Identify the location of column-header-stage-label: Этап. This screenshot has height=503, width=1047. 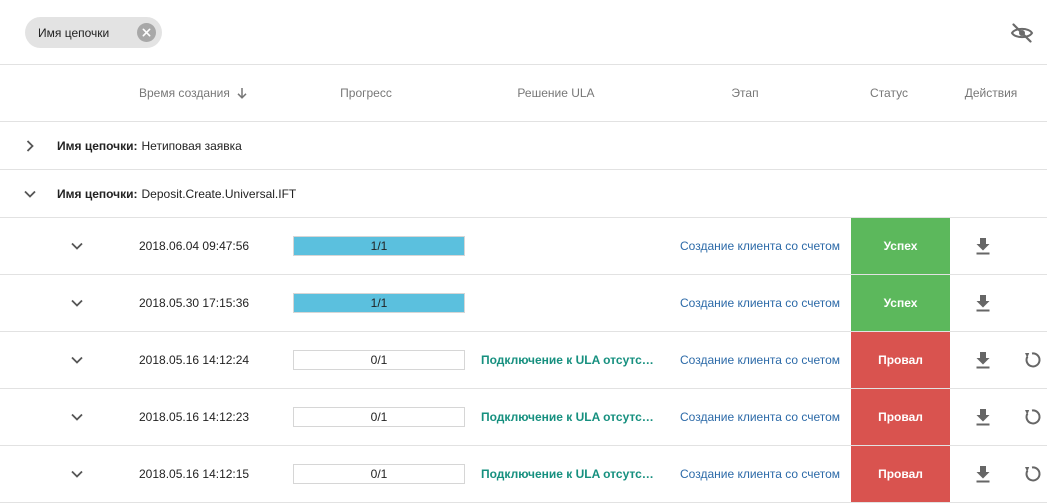
(745, 93).